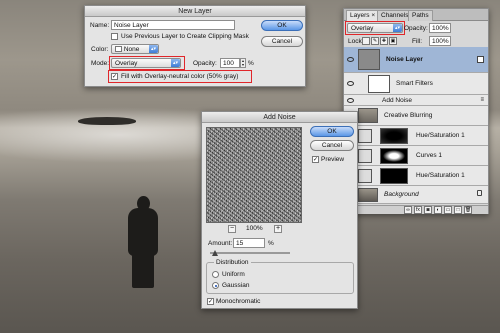 This screenshot has height=333, width=500. I want to click on layer-name: Creative Blurring, so click(408, 115).